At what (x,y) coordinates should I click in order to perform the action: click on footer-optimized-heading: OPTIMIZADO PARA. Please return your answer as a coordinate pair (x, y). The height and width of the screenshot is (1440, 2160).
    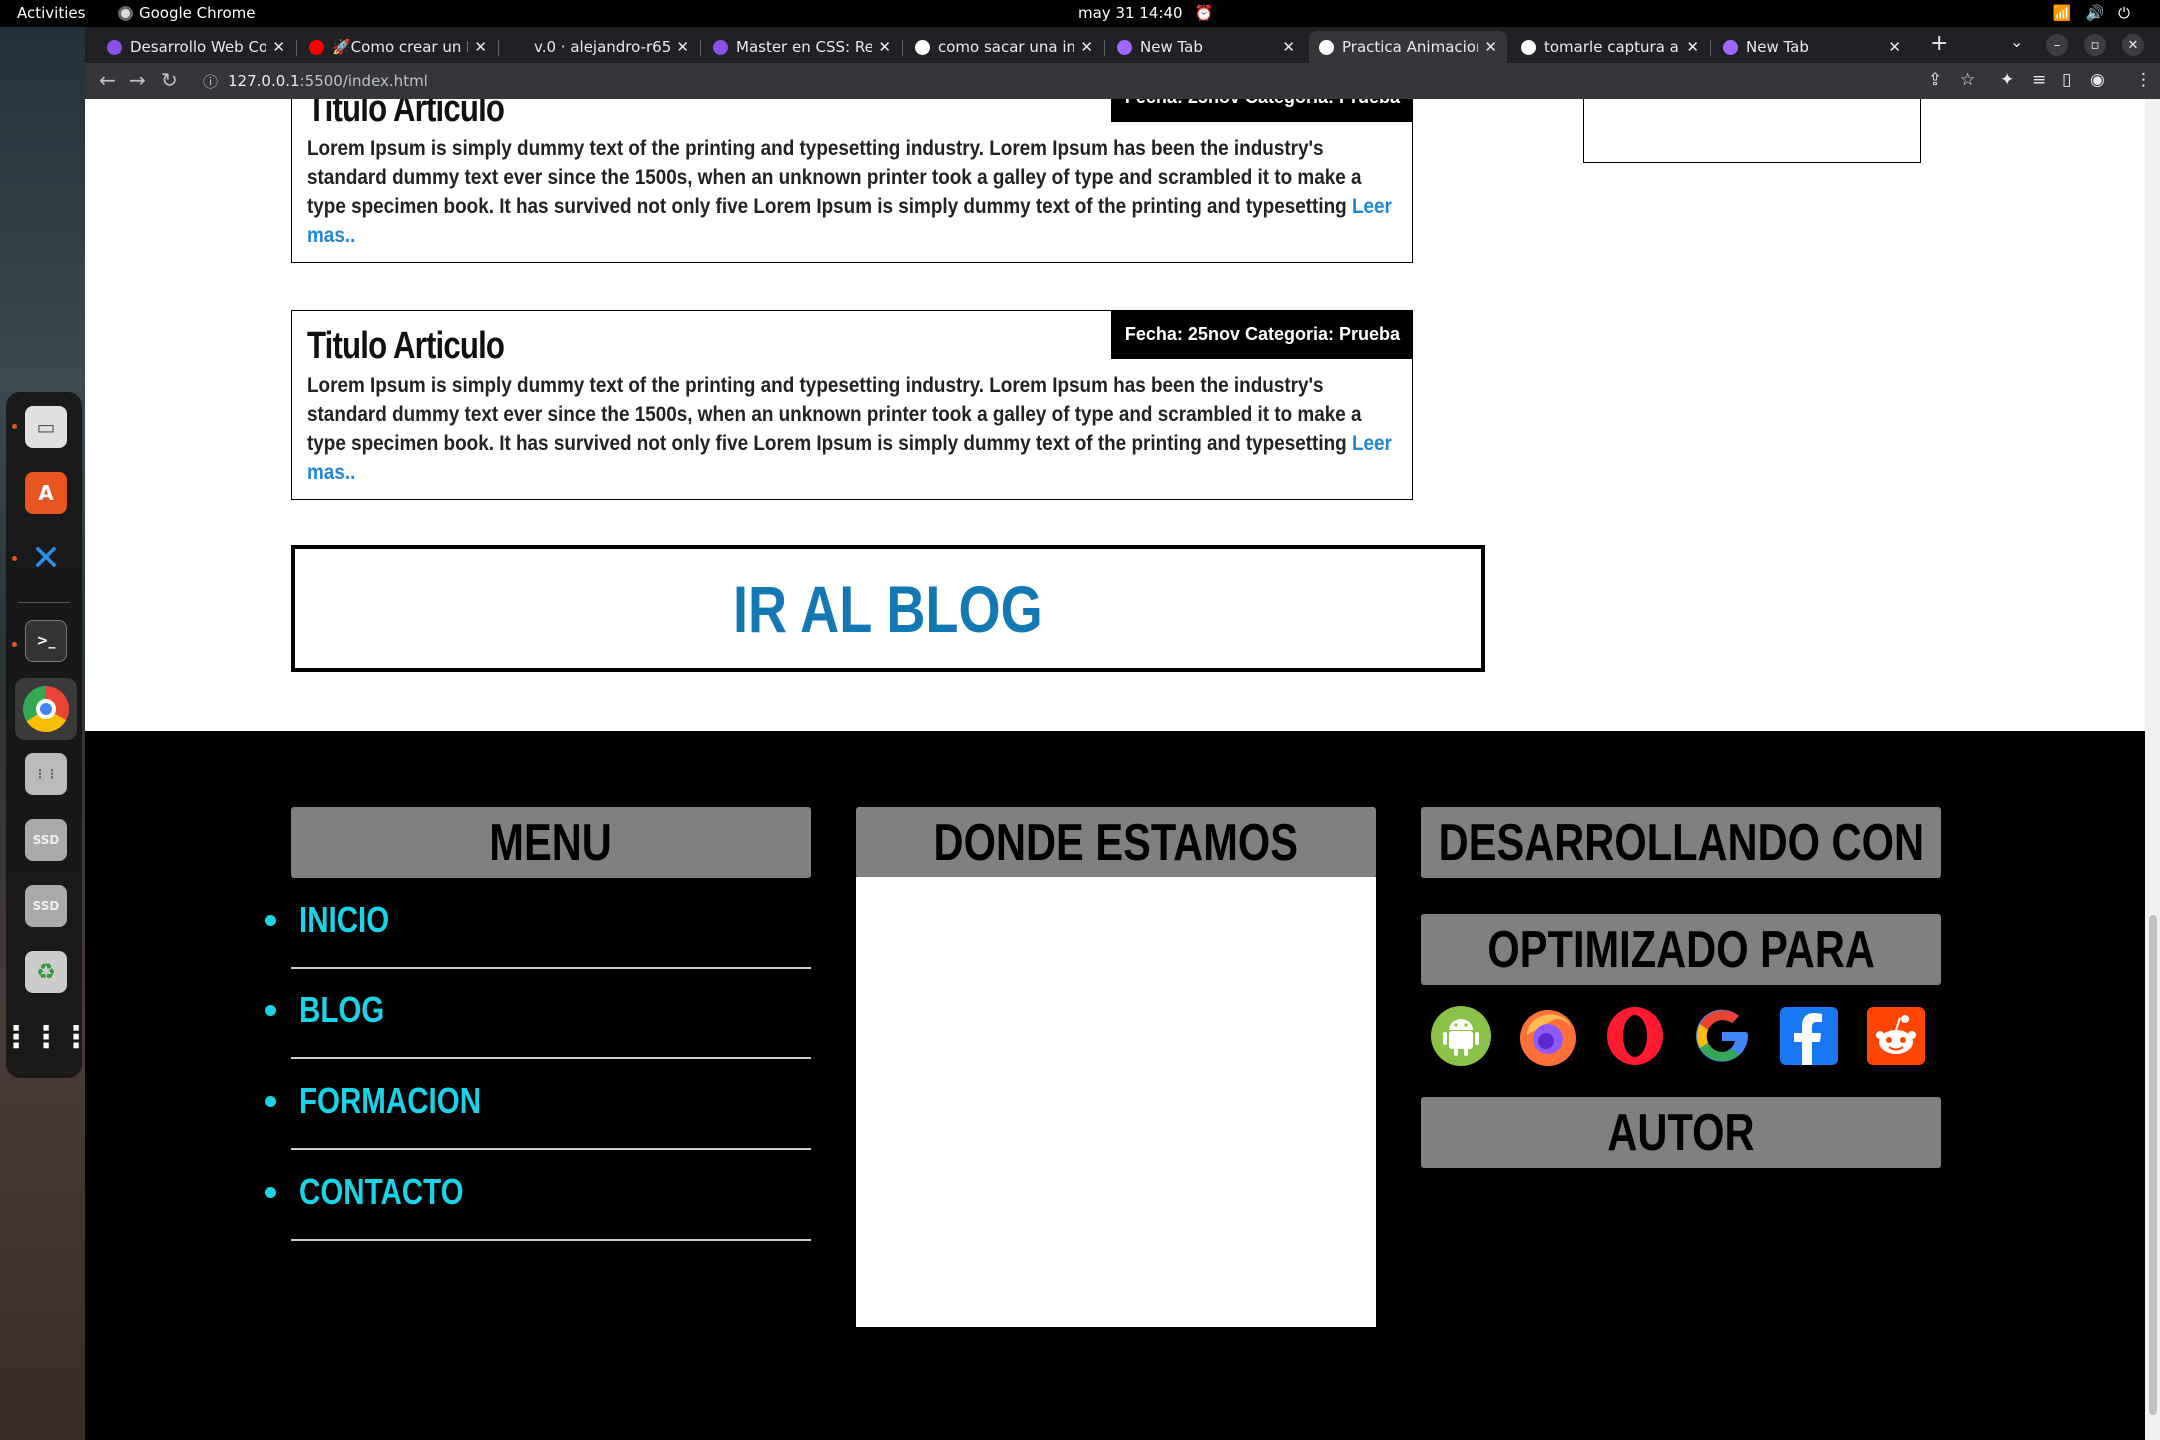
    Looking at the image, I should click on (1681, 949).